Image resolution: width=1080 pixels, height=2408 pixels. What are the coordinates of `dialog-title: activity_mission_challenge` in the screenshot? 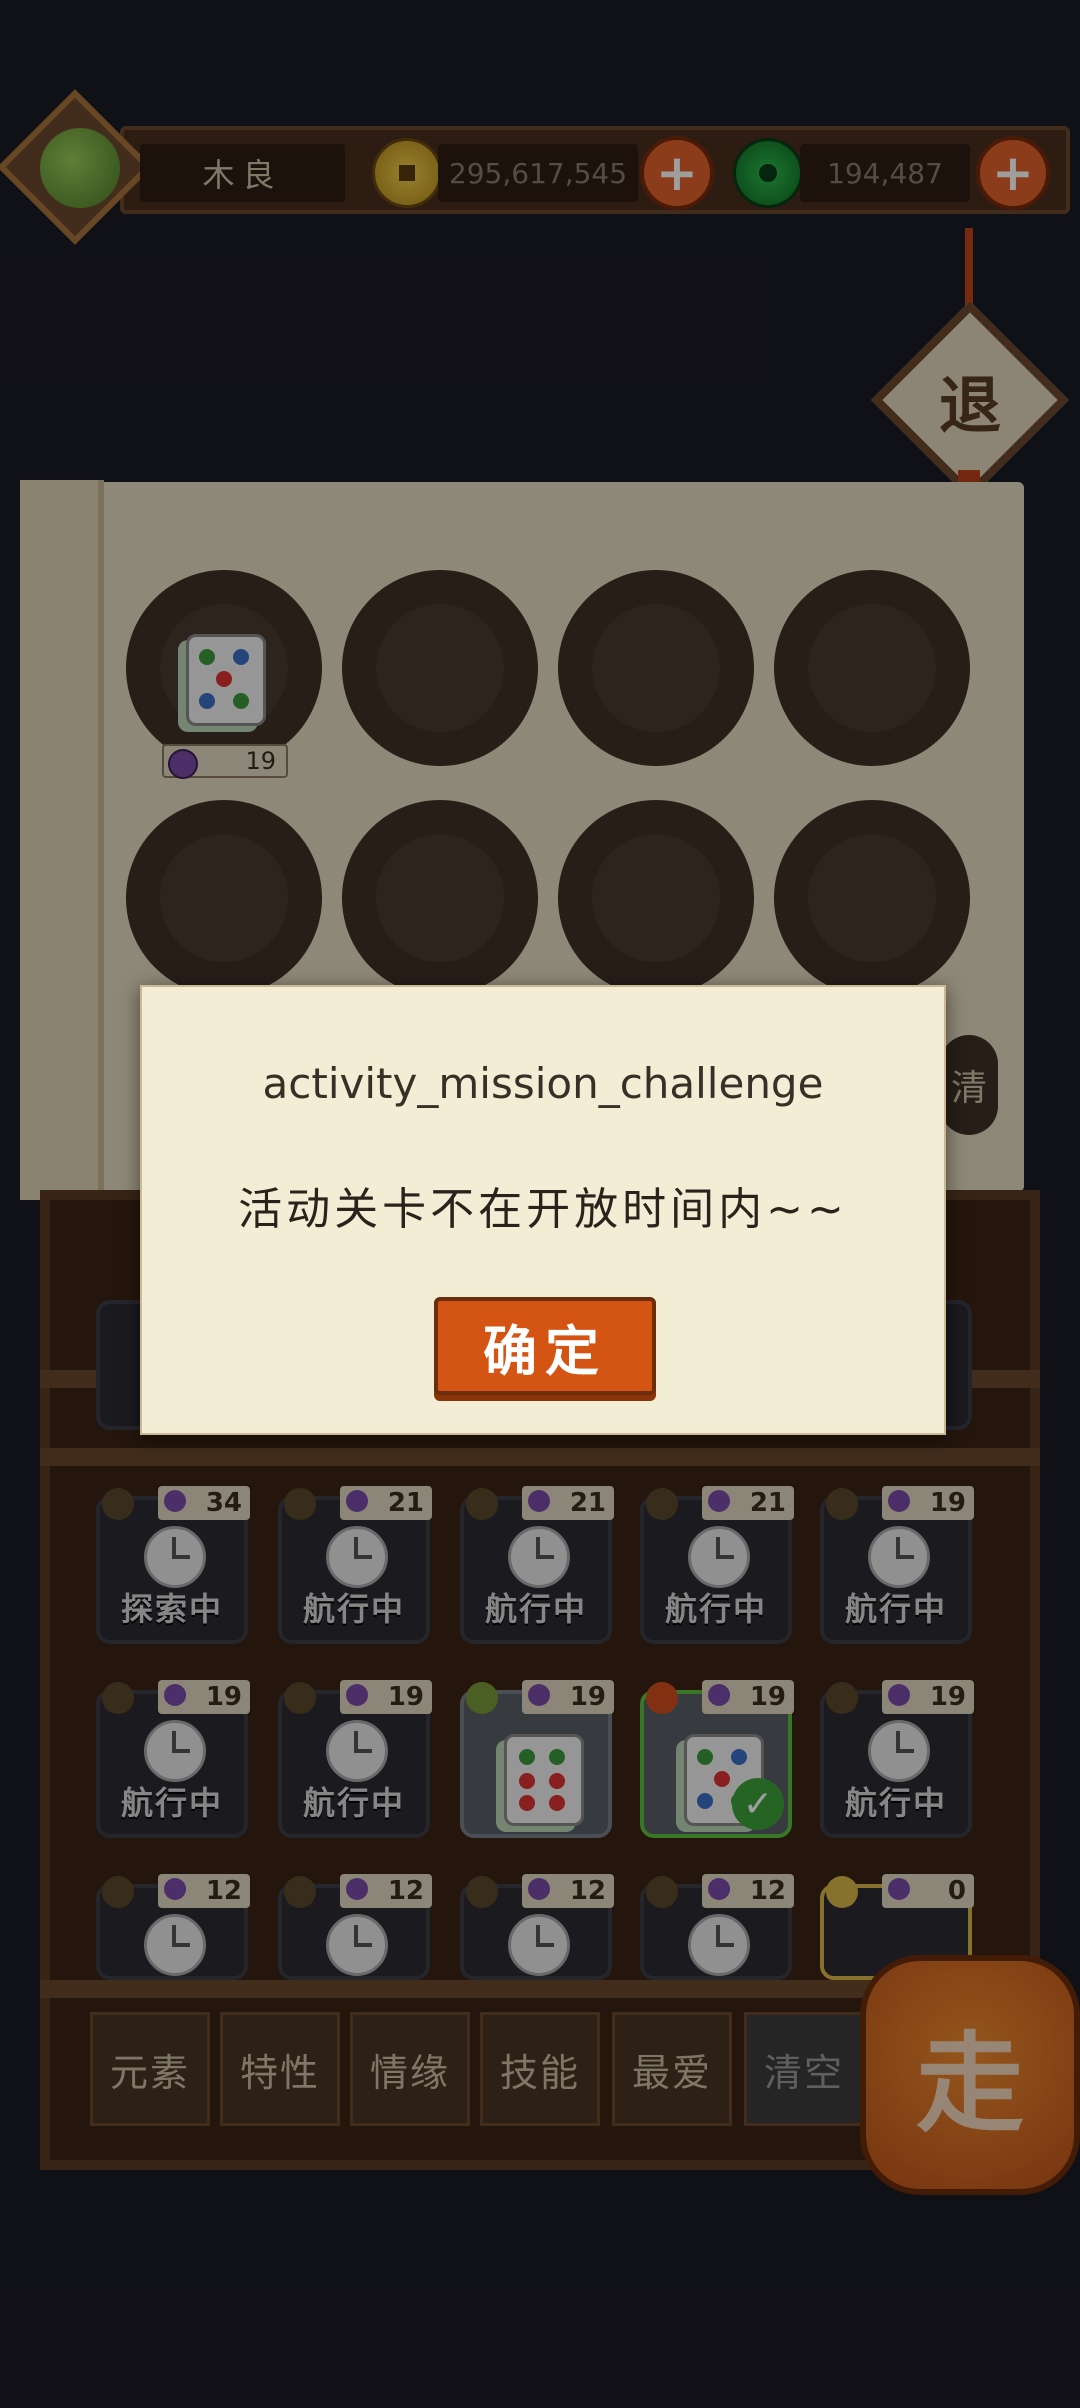 It's located at (543, 1083).